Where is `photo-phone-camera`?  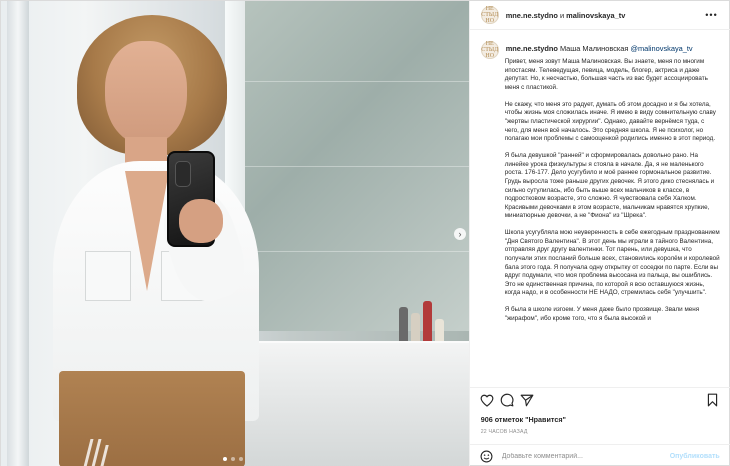
photo-phone-camera is located at coordinates (183, 174).